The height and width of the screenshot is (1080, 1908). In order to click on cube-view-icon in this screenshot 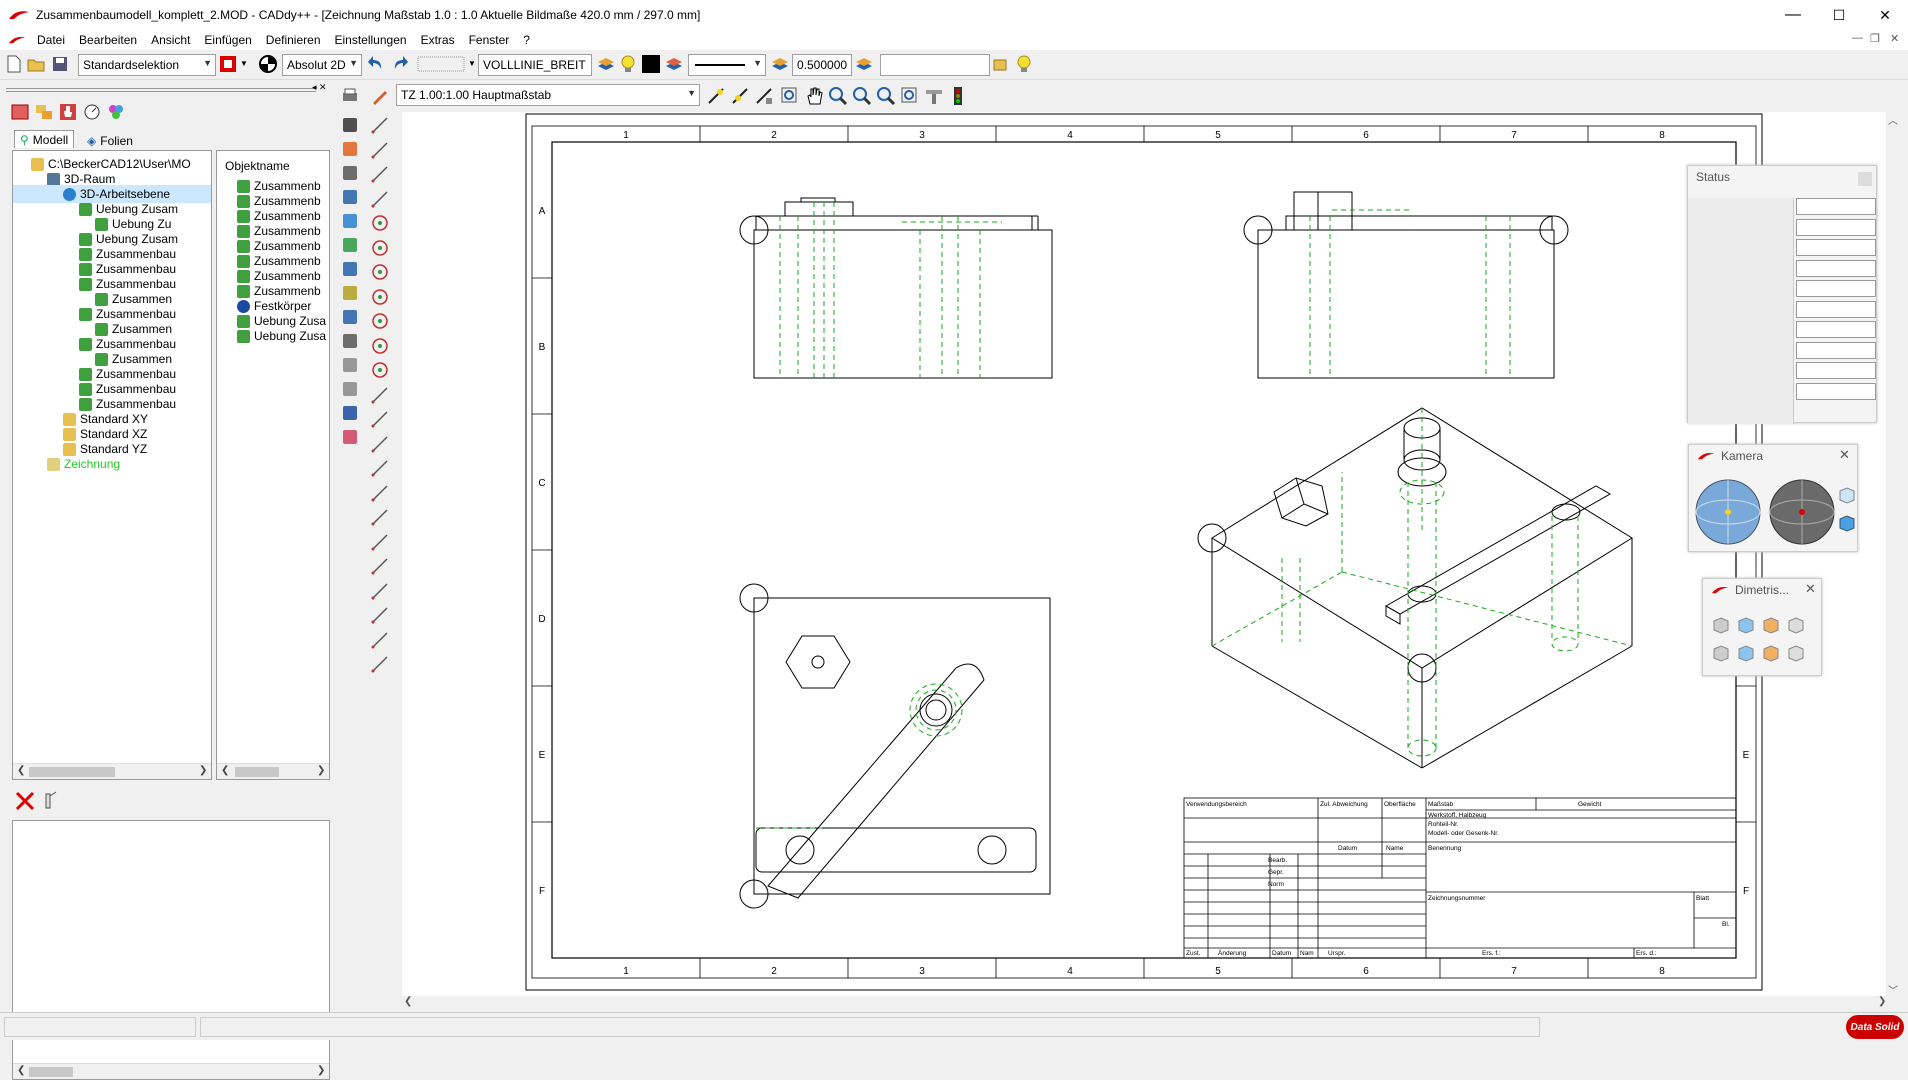, I will do `click(1847, 495)`.